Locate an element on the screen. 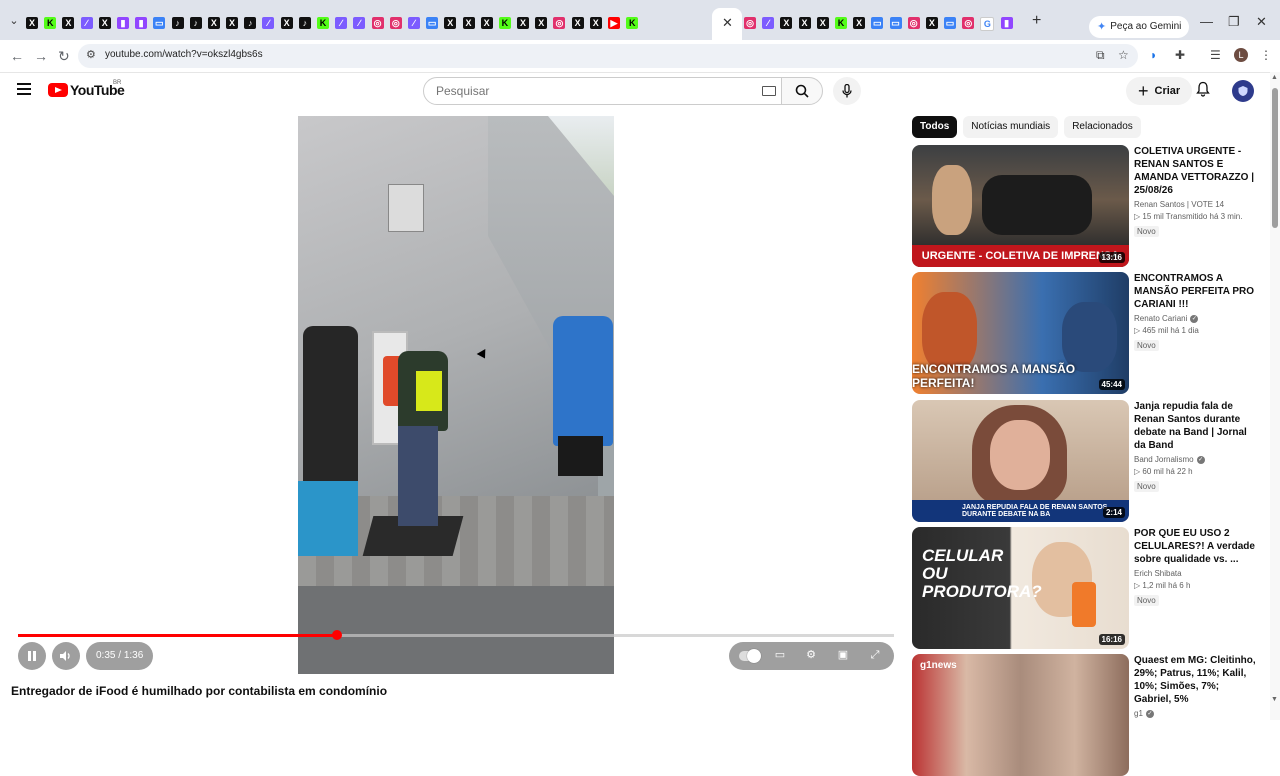 Image resolution: width=1280 pixels, height=776 pixels. bookmark-star-icon: ☆ is located at coordinates (1123, 55).